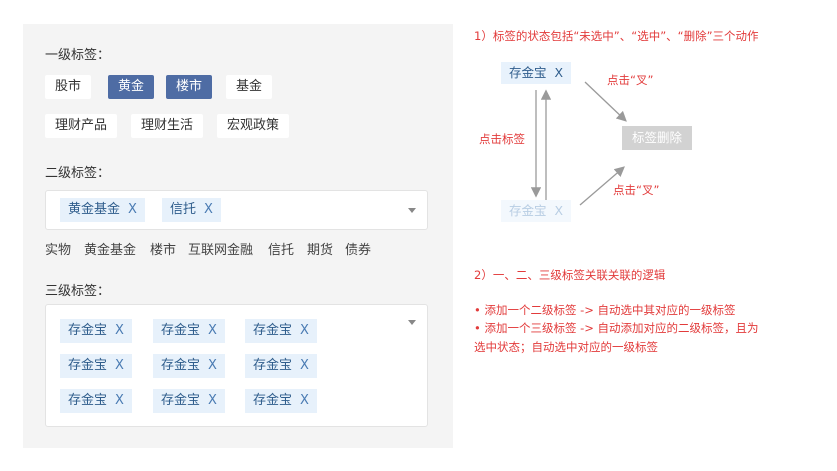 The height and width of the screenshot is (471, 837). I want to click on note-bullet-level3: • 添加一个三级标签 -> 自动添加对应的二级标签，且为, so click(616, 328).